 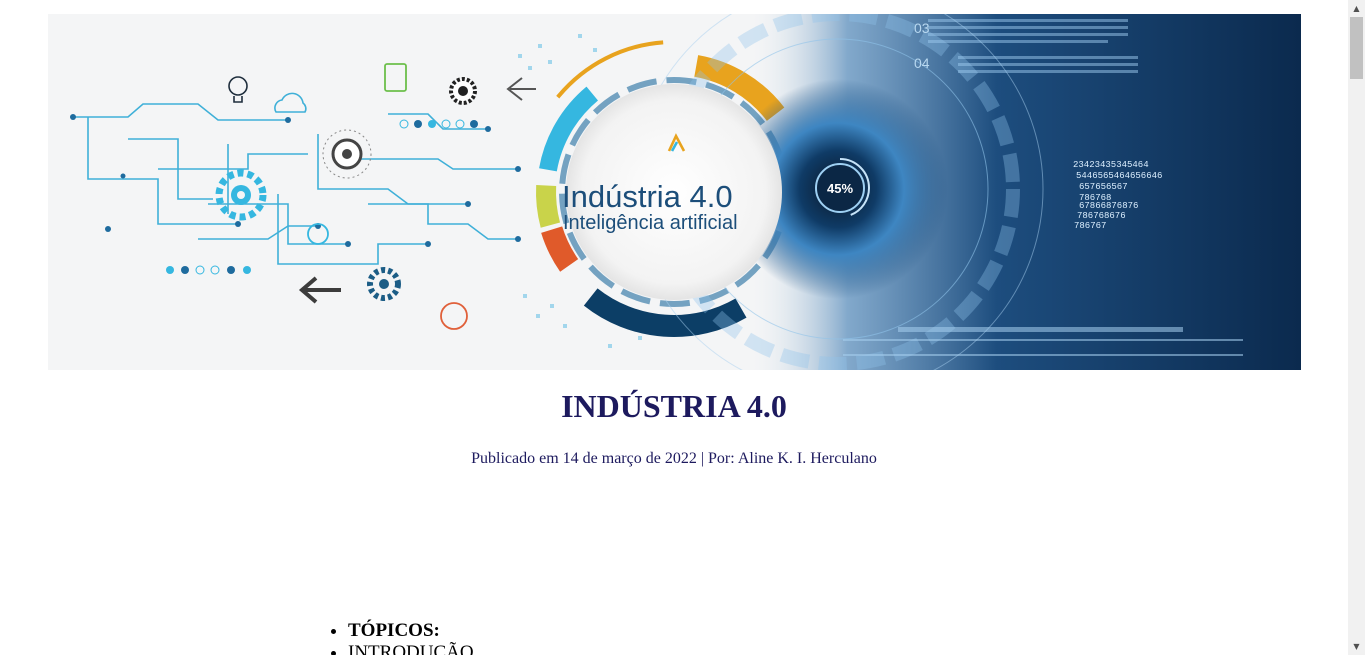 What do you see at coordinates (922, 28) in the screenshot?
I see `hud-label: 03` at bounding box center [922, 28].